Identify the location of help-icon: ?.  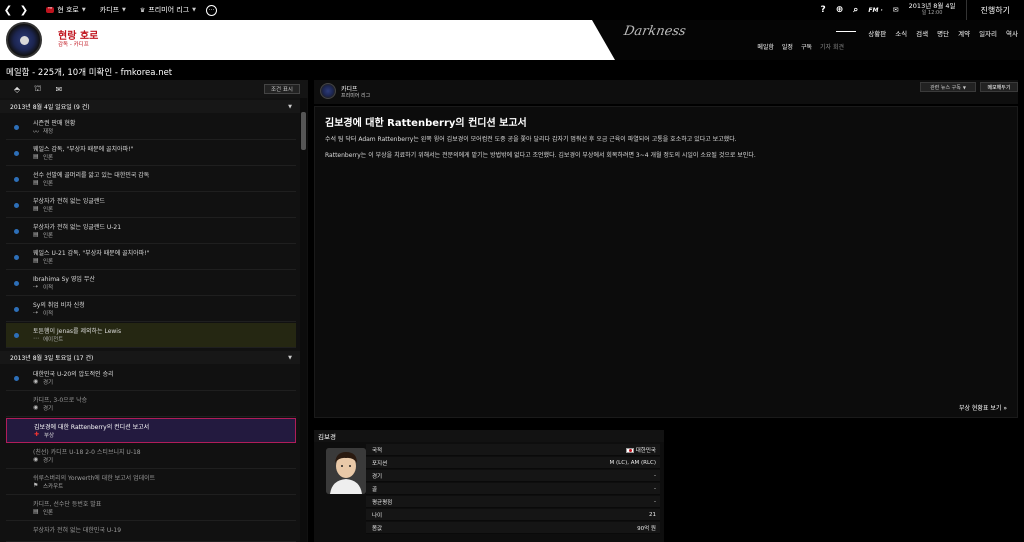
(823, 10).